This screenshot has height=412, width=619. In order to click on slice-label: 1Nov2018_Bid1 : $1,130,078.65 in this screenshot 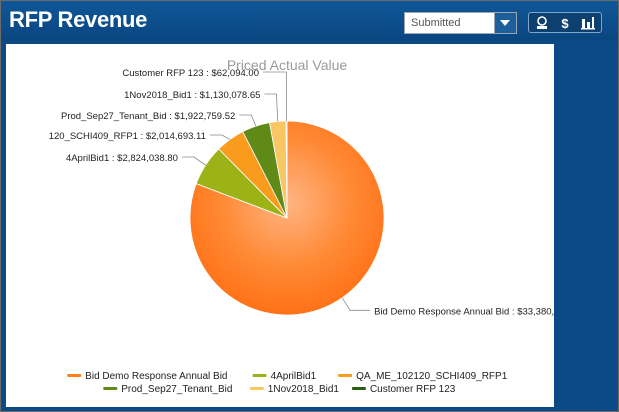, I will do `click(192, 95)`.